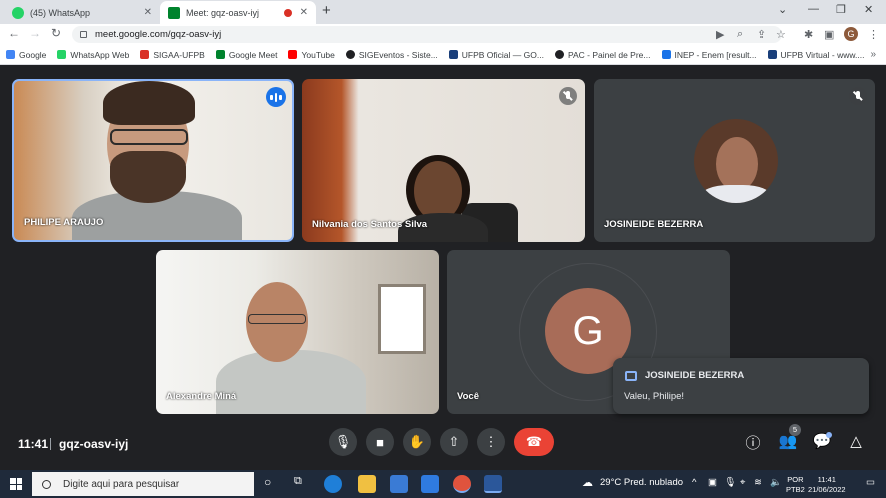 The height and width of the screenshot is (498, 886). I want to click on search-icon, so click(46, 484).